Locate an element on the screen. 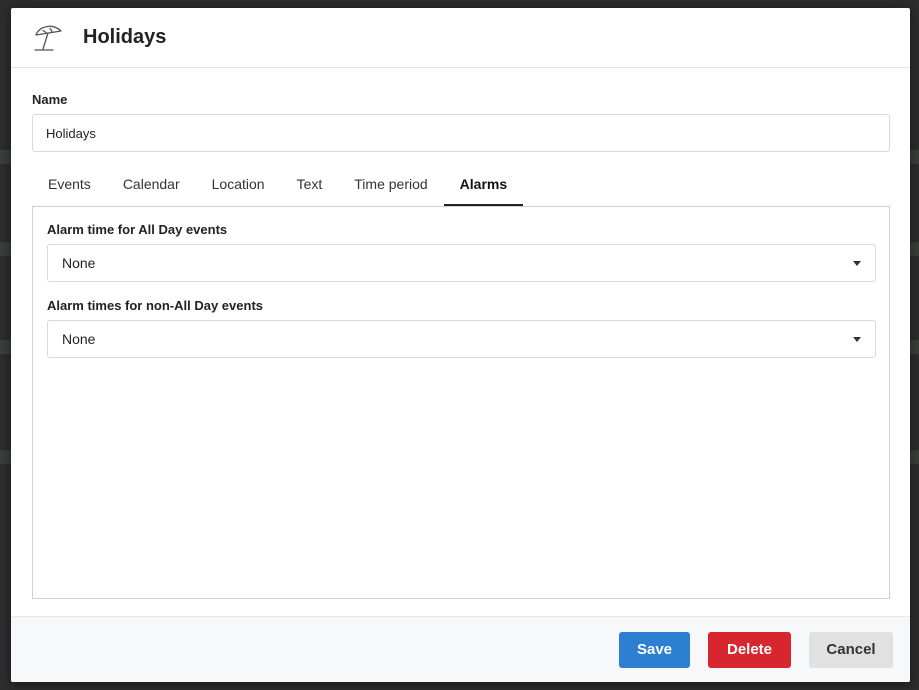 The height and width of the screenshot is (690, 919). beach-umbrella-icon is located at coordinates (48, 38).